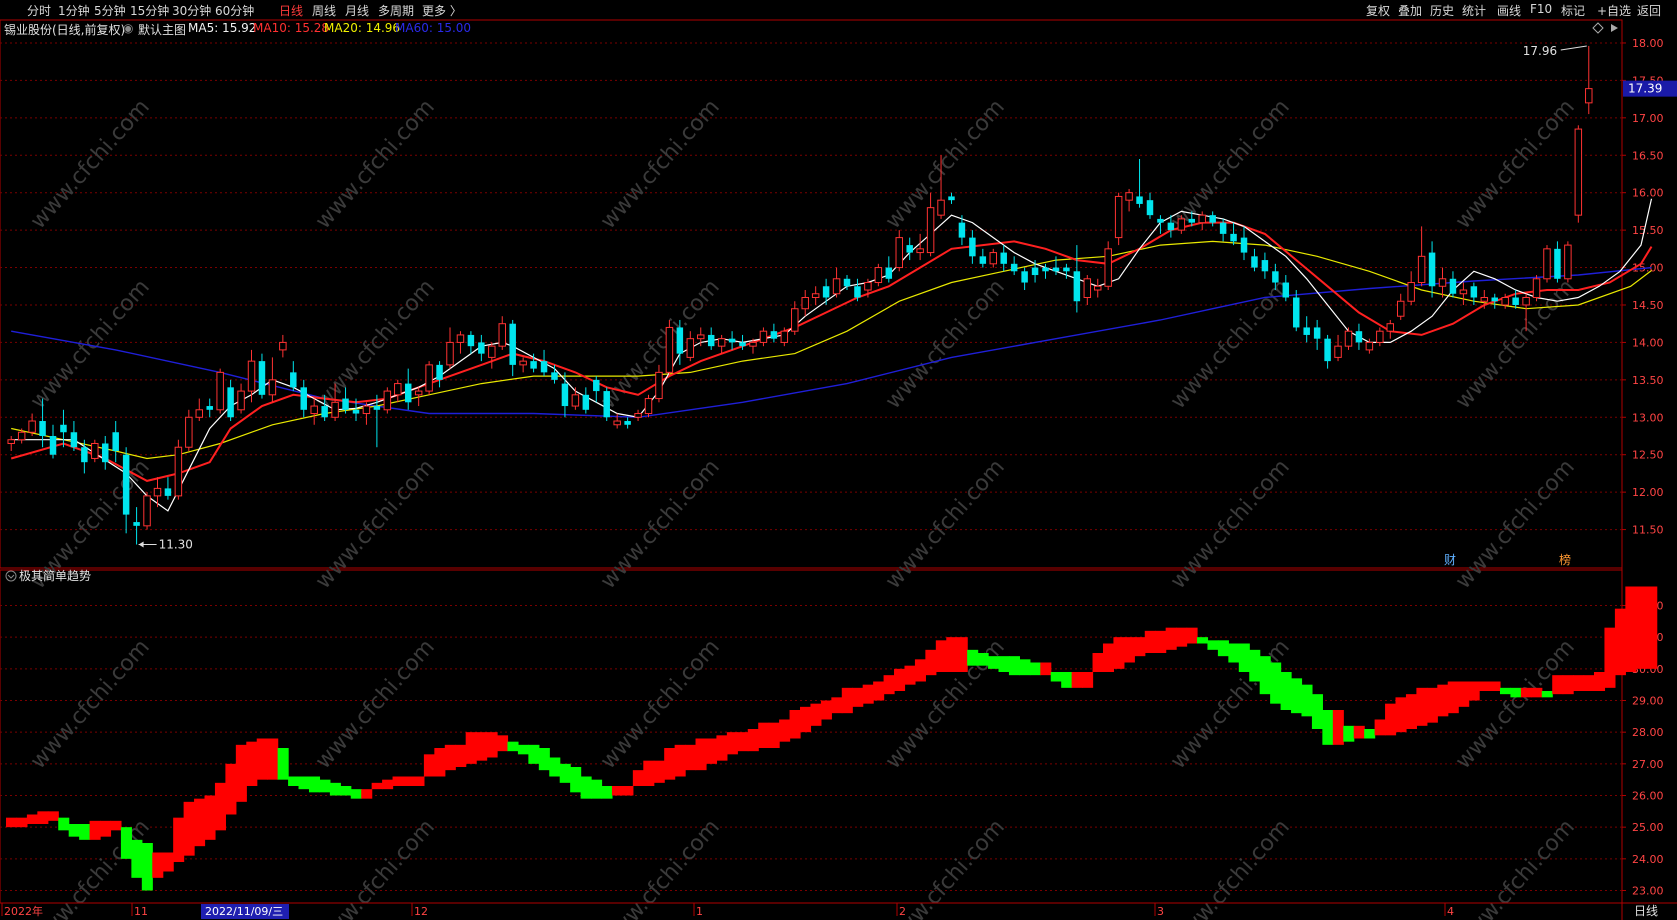 Image resolution: width=1677 pixels, height=920 pixels. What do you see at coordinates (1598, 28) in the screenshot?
I see `settings-diamond-icon` at bounding box center [1598, 28].